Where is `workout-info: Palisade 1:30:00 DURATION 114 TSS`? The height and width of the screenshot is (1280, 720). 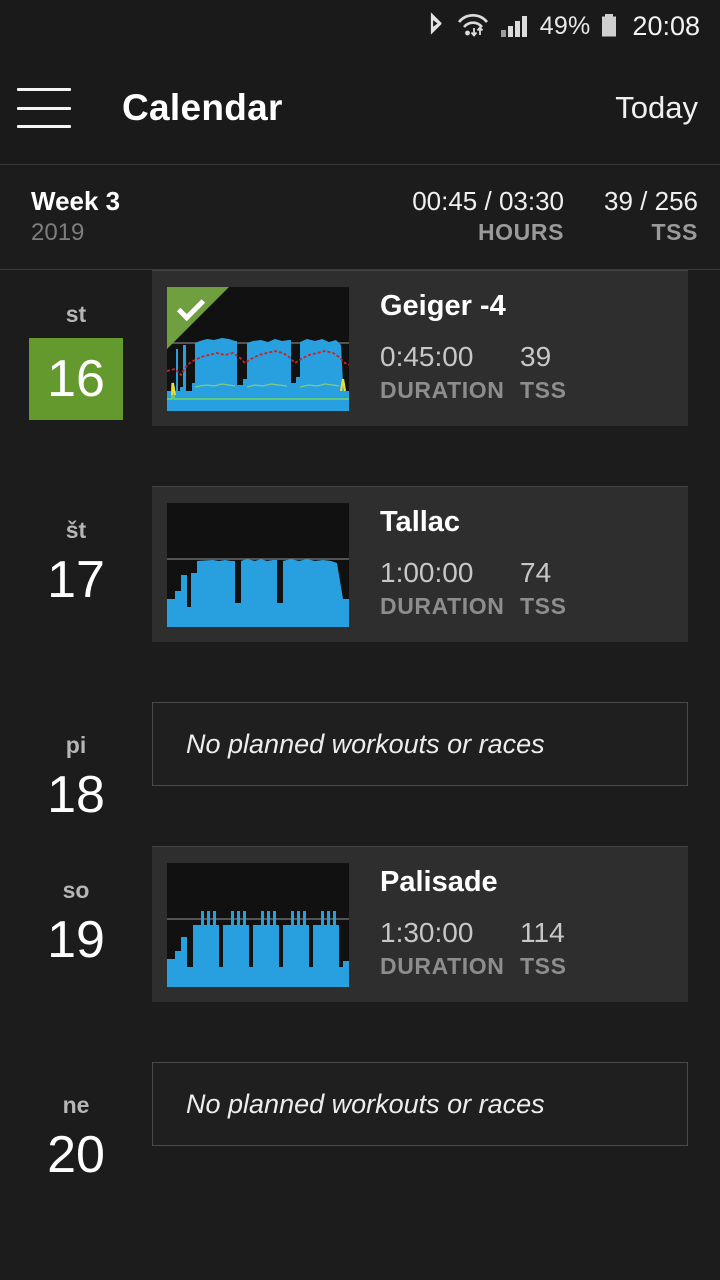 workout-info: Palisade 1:30:00 DURATION 114 TSS is located at coordinates (473, 924).